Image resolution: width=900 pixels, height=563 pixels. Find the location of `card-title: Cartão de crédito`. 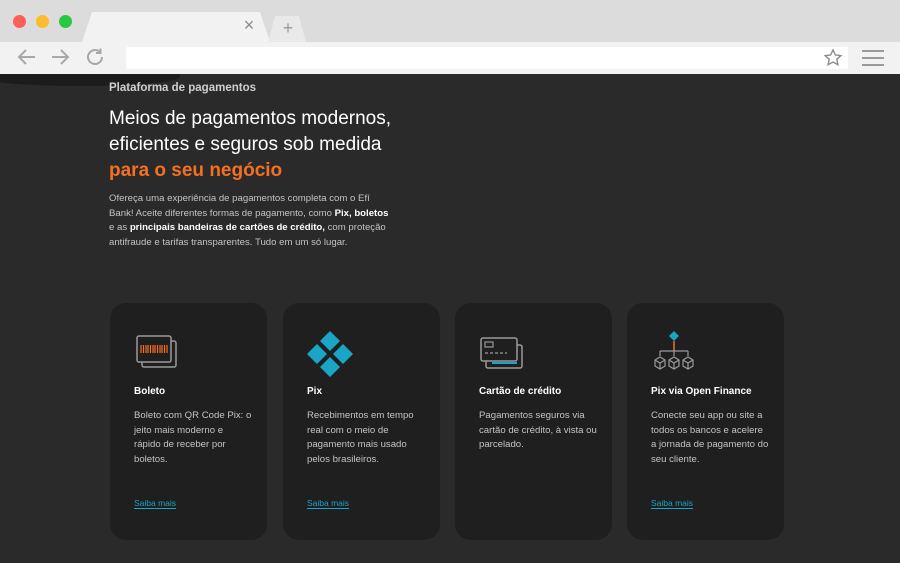

card-title: Cartão de crédito is located at coordinates (520, 391).